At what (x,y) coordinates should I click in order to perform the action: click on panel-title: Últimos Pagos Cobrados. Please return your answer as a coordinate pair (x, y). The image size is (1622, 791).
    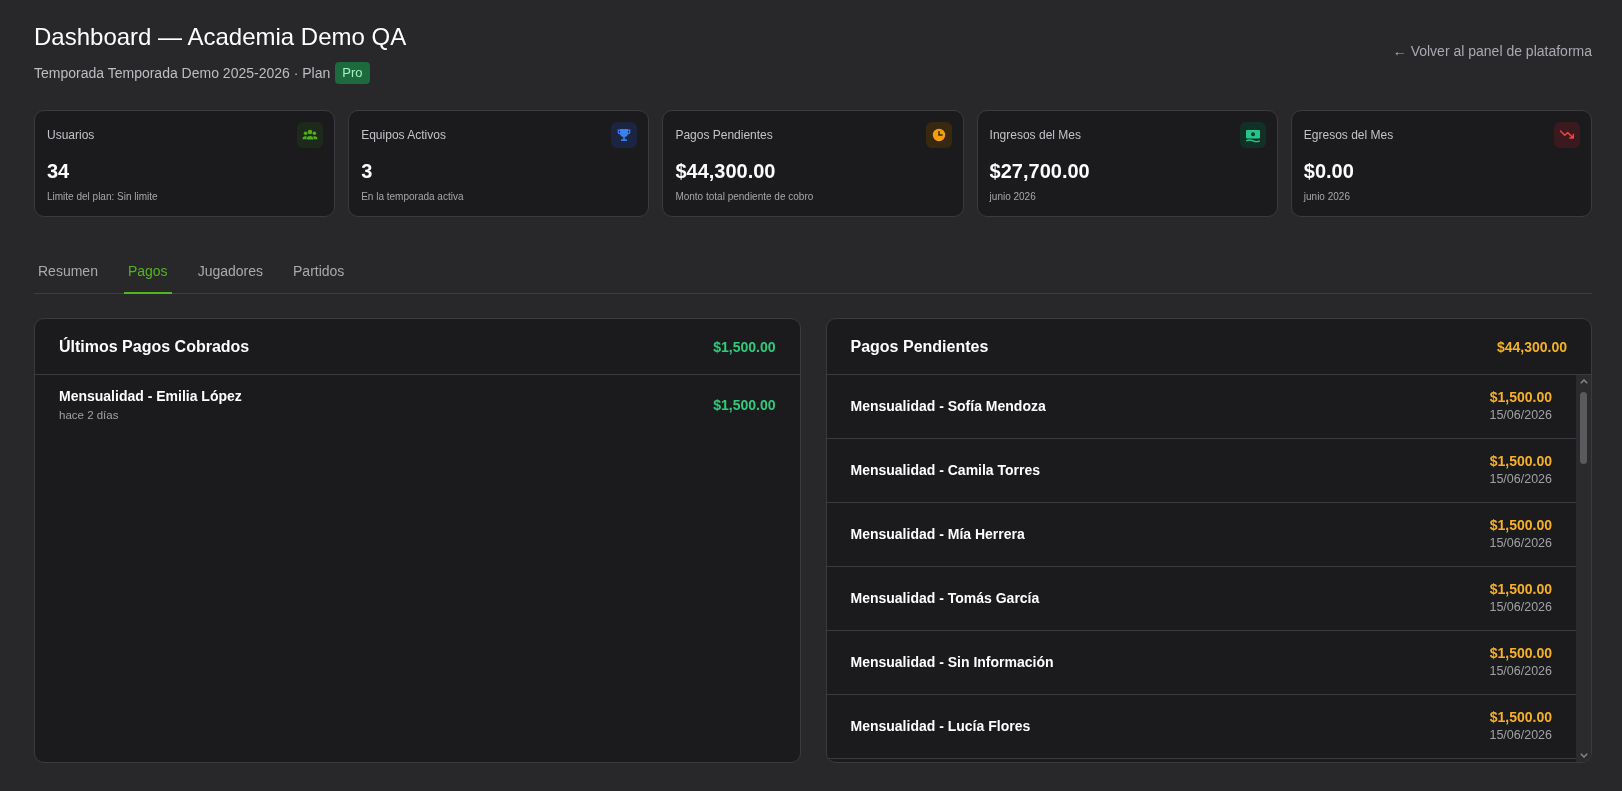
    Looking at the image, I should click on (154, 346).